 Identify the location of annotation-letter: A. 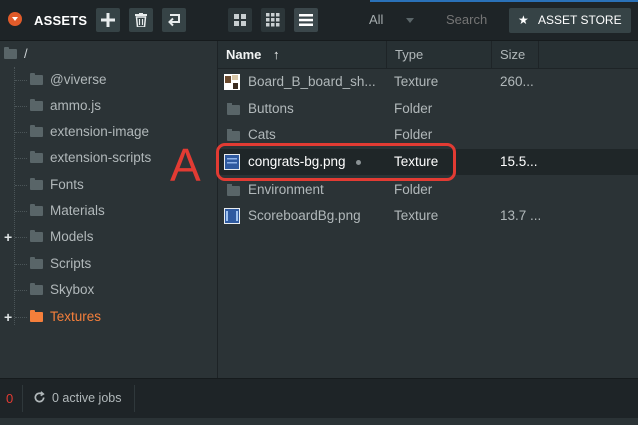
(185, 165).